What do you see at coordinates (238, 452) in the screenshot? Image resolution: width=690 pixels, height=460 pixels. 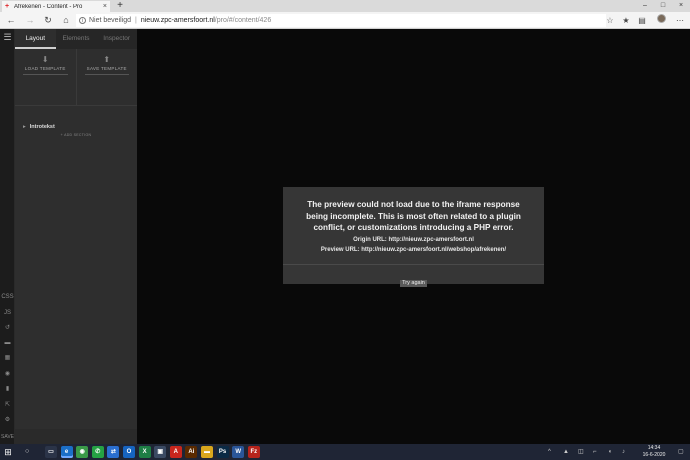 I see `word-icon: W` at bounding box center [238, 452].